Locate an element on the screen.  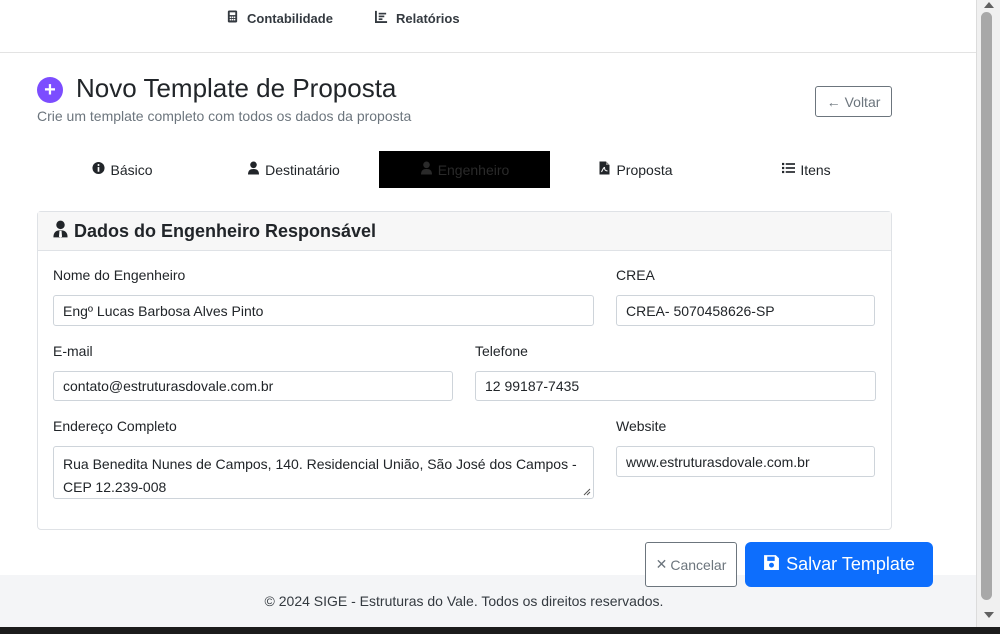
card-header: Dados do Engenheiro Responsável is located at coordinates (464, 231).